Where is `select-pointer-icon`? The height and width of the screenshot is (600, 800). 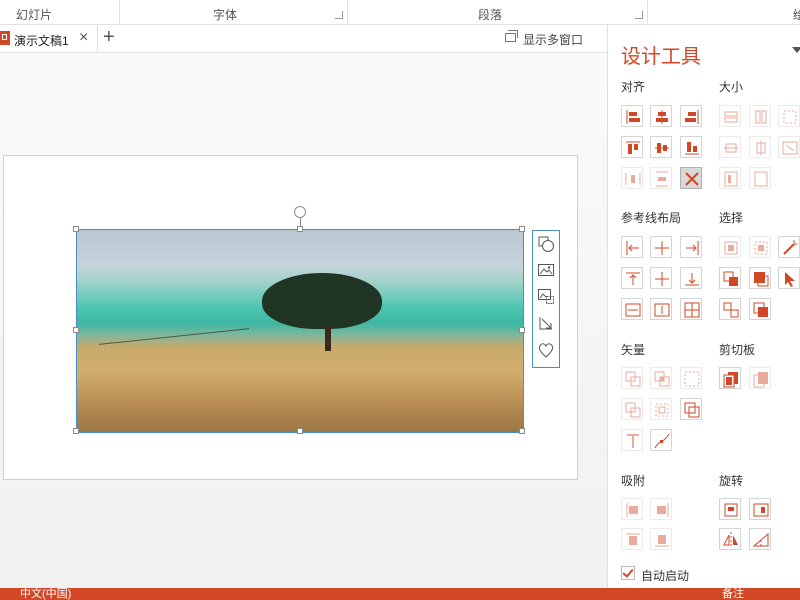
select-pointer-icon is located at coordinates (789, 278).